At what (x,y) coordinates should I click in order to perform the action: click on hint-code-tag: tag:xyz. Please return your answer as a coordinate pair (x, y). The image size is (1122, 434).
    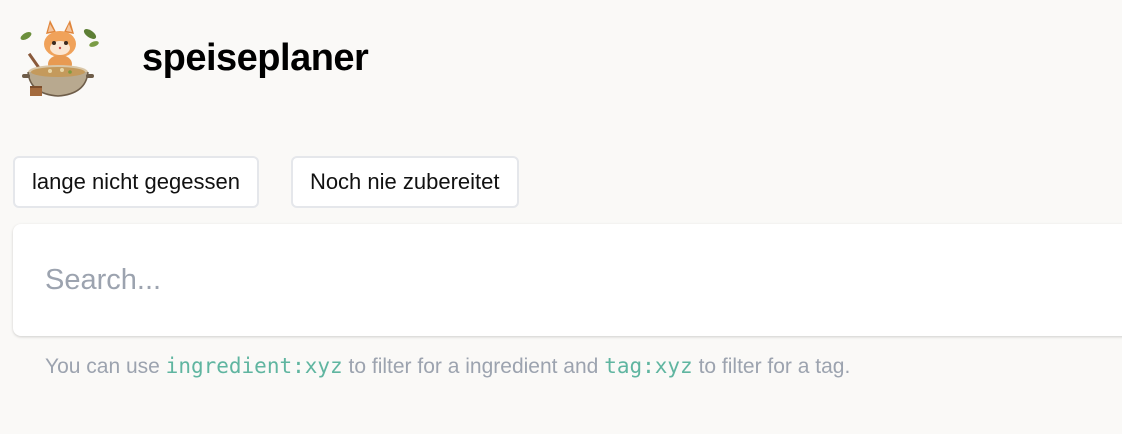
    Looking at the image, I should click on (648, 366).